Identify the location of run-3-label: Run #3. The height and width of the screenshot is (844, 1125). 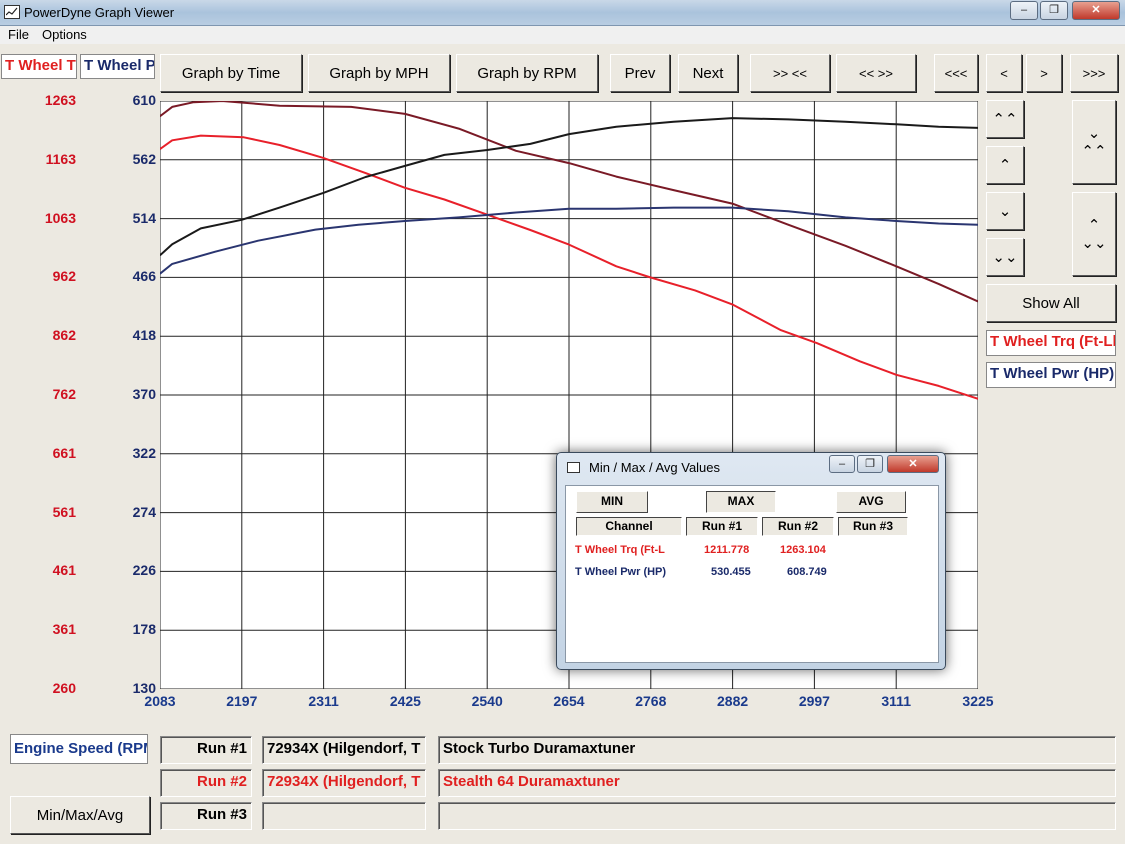
(206, 816).